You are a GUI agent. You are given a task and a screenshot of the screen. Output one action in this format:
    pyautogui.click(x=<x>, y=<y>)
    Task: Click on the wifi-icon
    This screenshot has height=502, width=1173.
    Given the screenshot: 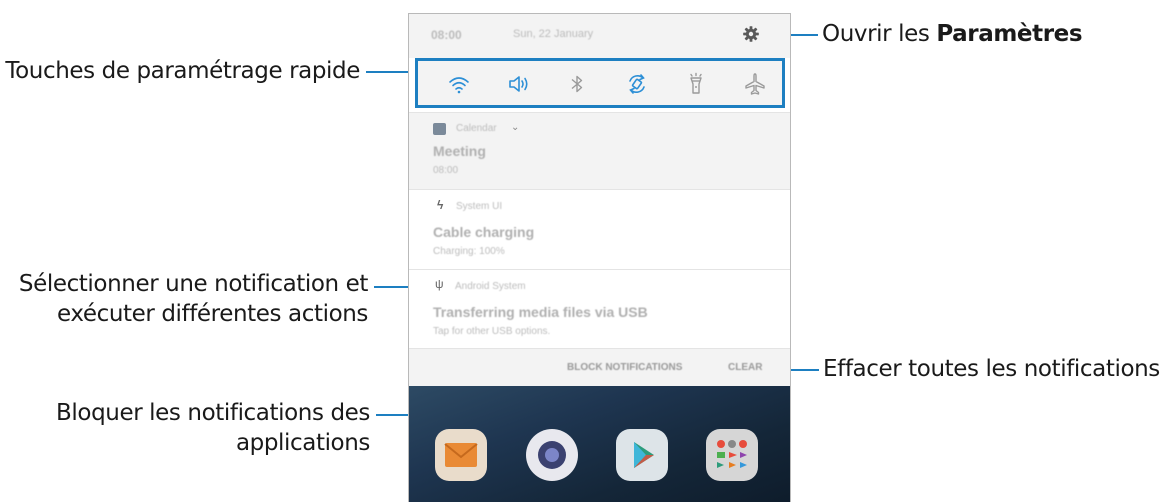 What is the action you would take?
    pyautogui.click(x=459, y=84)
    